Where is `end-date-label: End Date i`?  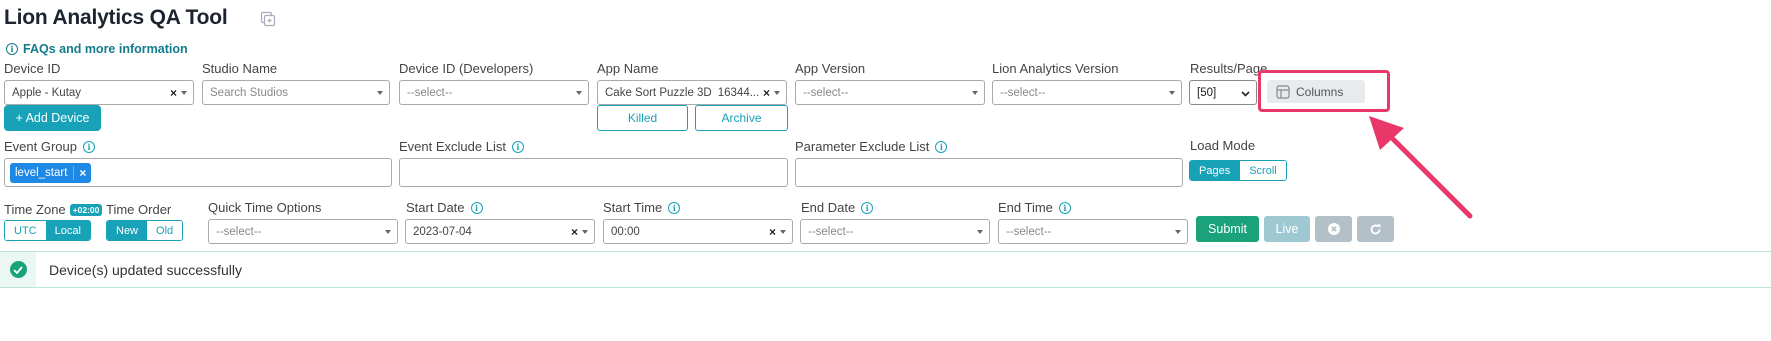
end-date-label: End Date i is located at coordinates (837, 207).